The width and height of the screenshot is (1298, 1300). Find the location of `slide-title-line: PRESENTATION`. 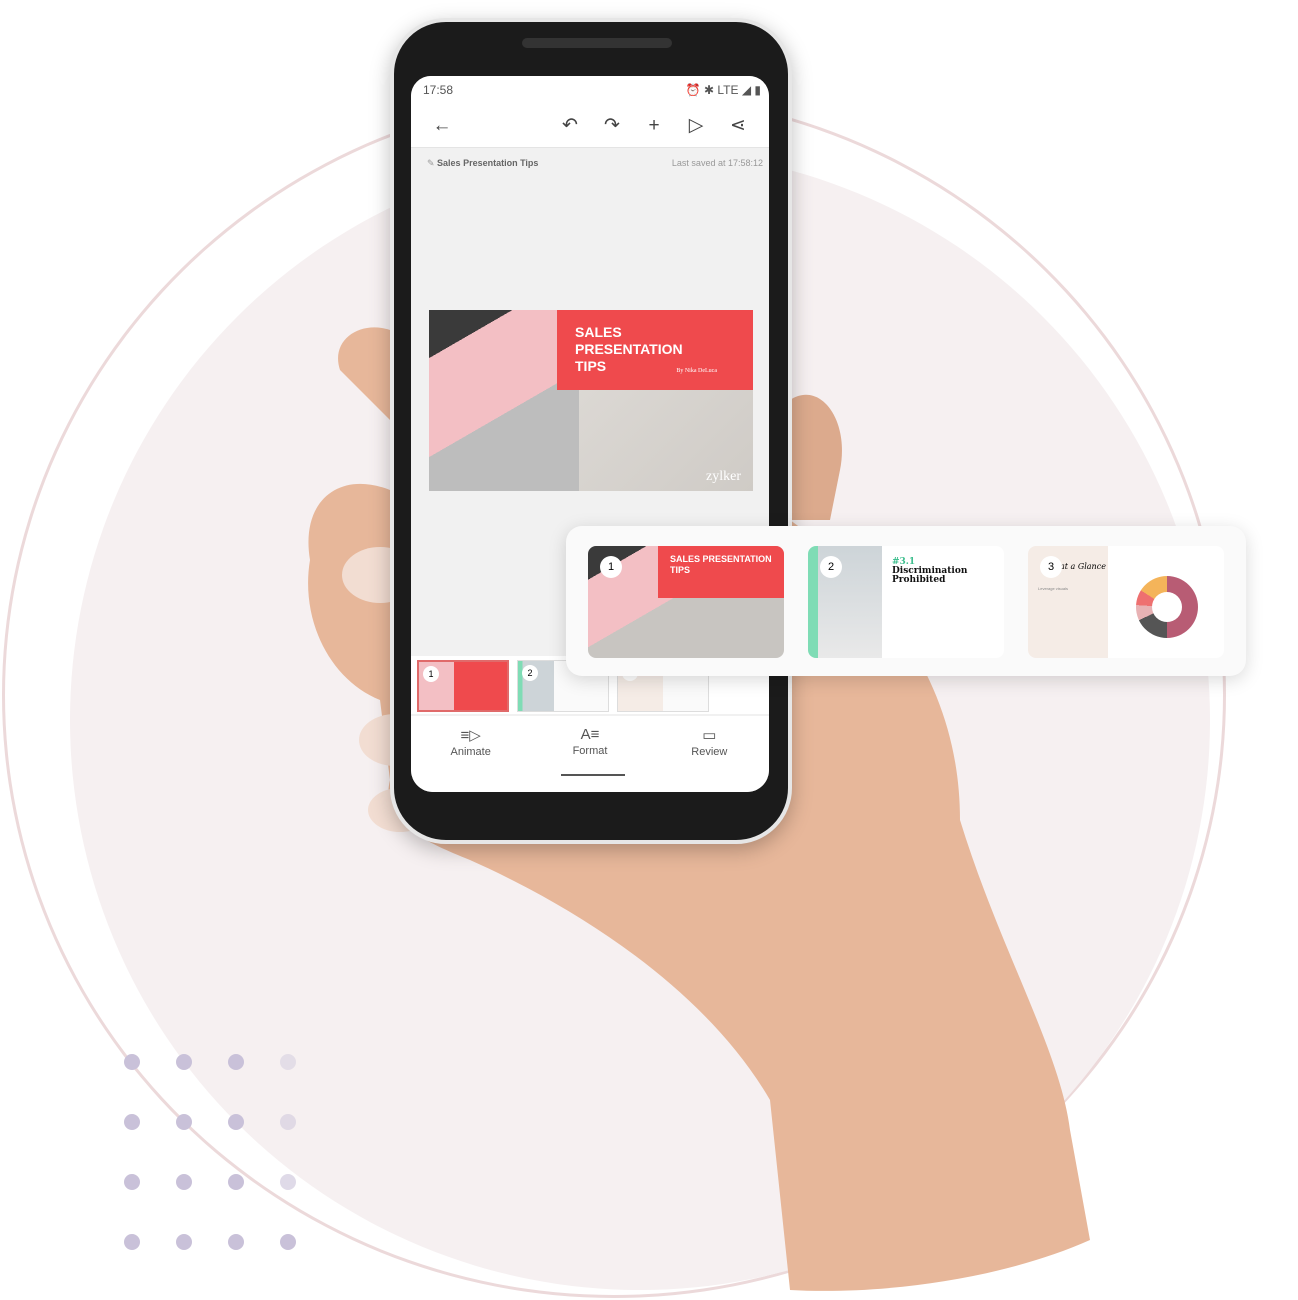

slide-title-line: PRESENTATION is located at coordinates (629, 349).